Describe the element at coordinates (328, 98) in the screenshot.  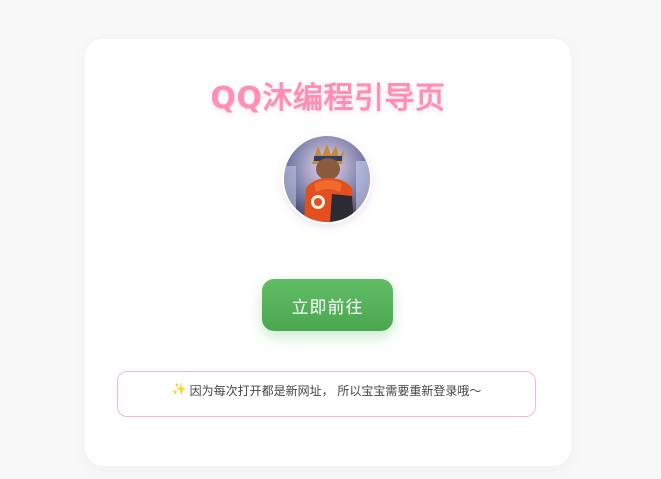
I see `page-title: QQ沐编程引导页` at that location.